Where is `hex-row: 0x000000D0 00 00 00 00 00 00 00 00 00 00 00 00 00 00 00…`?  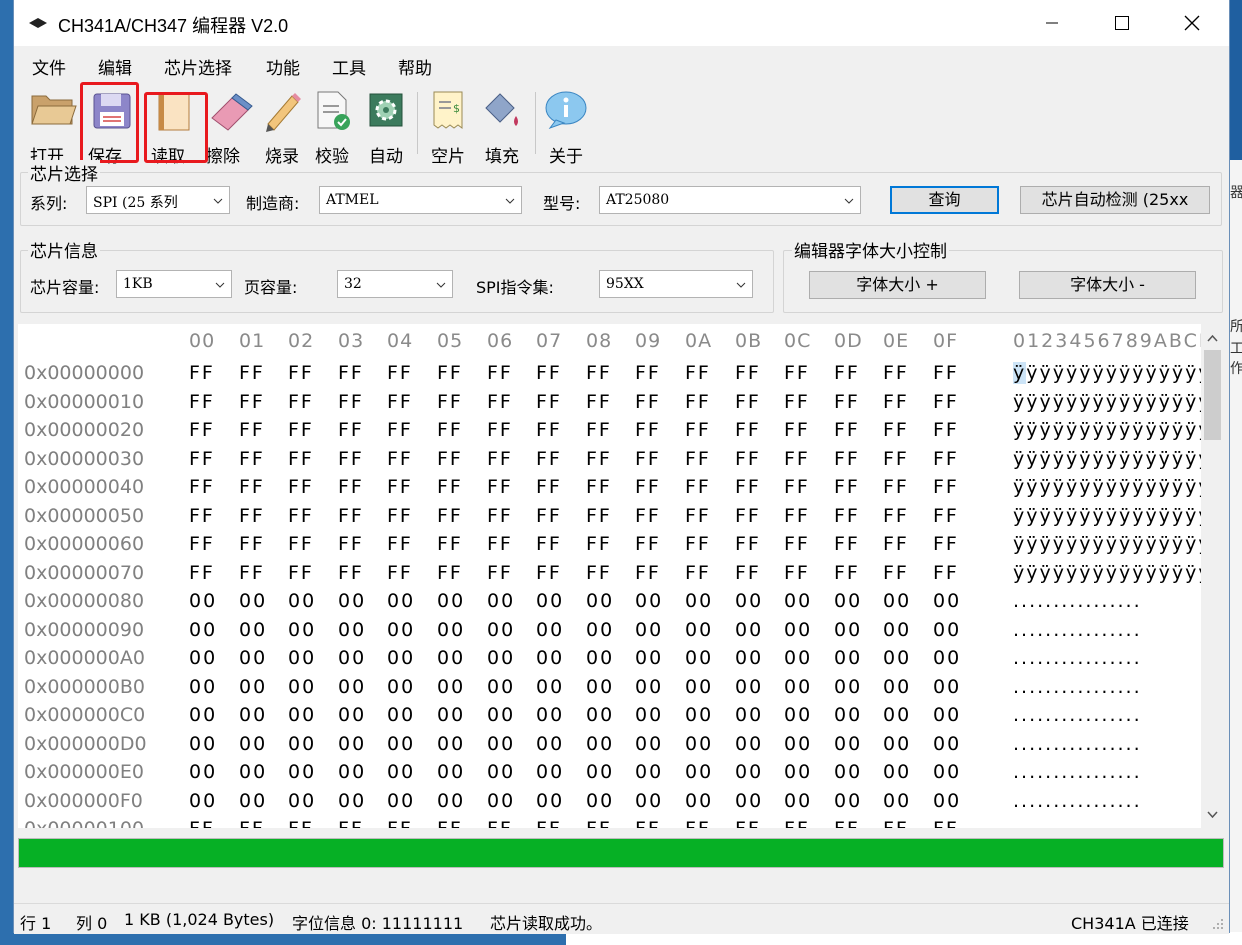 hex-row: 0x000000D0 00 00 00 00 00 00 00 00 00 00 00 00 00 00 00… is located at coordinates (609, 747).